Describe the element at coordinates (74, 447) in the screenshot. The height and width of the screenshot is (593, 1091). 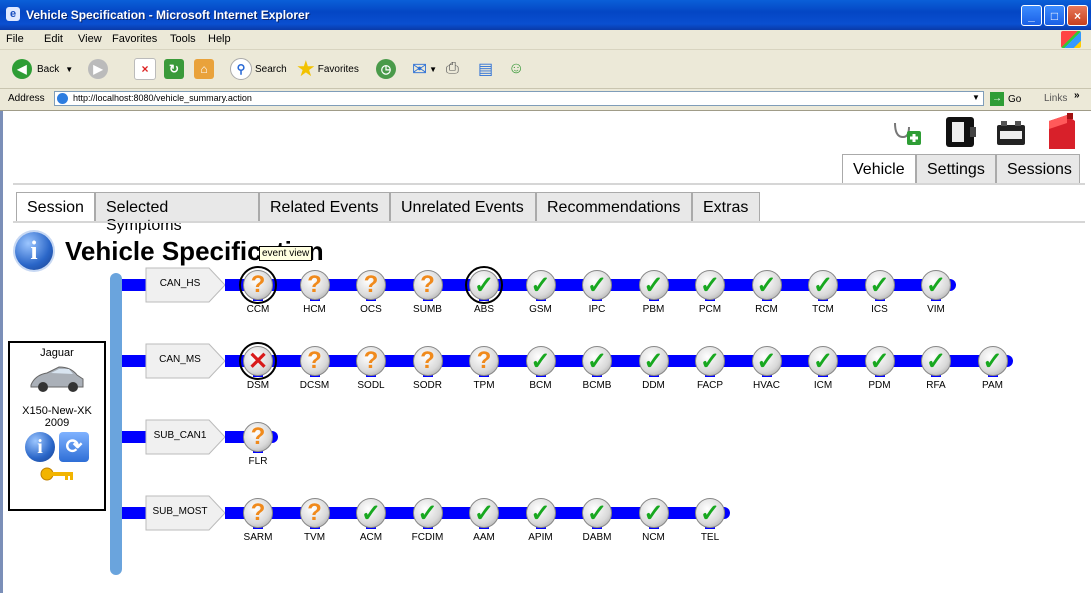
I see `refresh-icon: ⟳` at that location.